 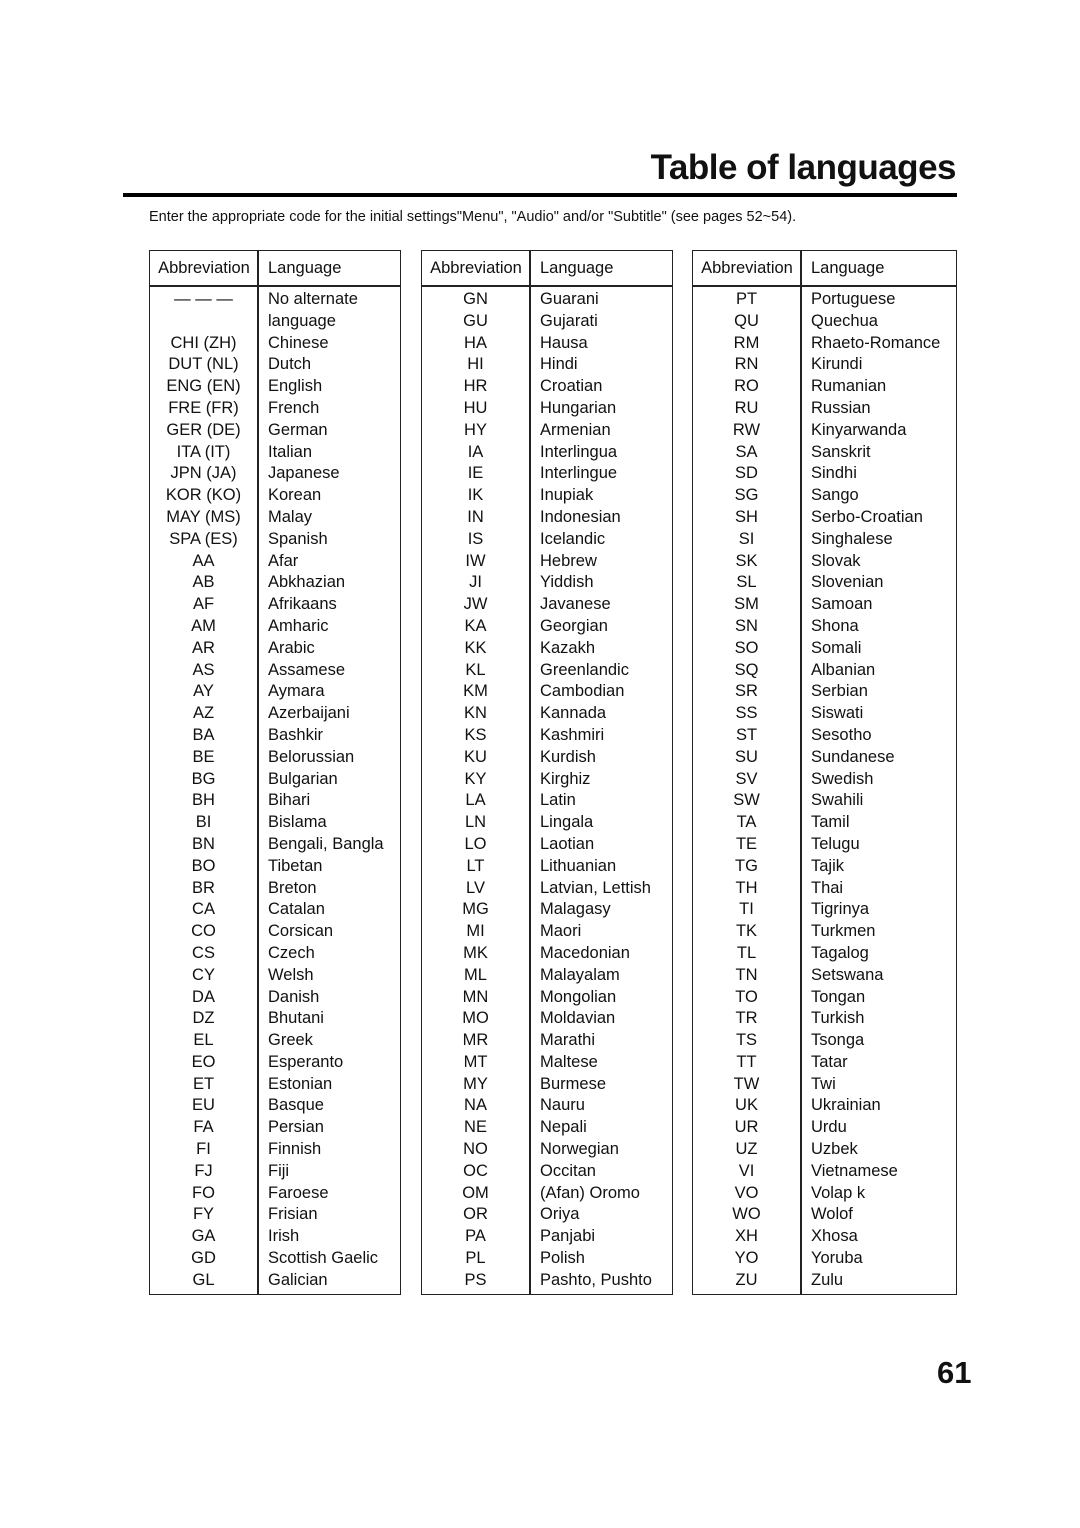 What do you see at coordinates (203, 1149) in the screenshot?
I see `abbreviation-cell: FI` at bounding box center [203, 1149].